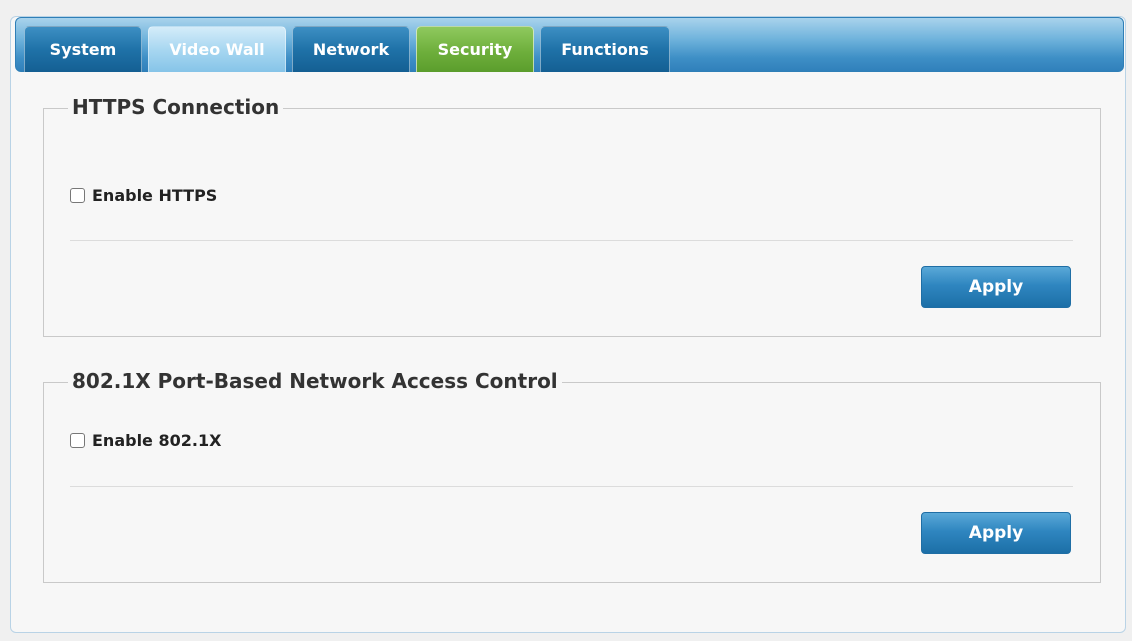 The image size is (1132, 641). Describe the element at coordinates (475, 49) in the screenshot. I see `tab-security: Security` at that location.